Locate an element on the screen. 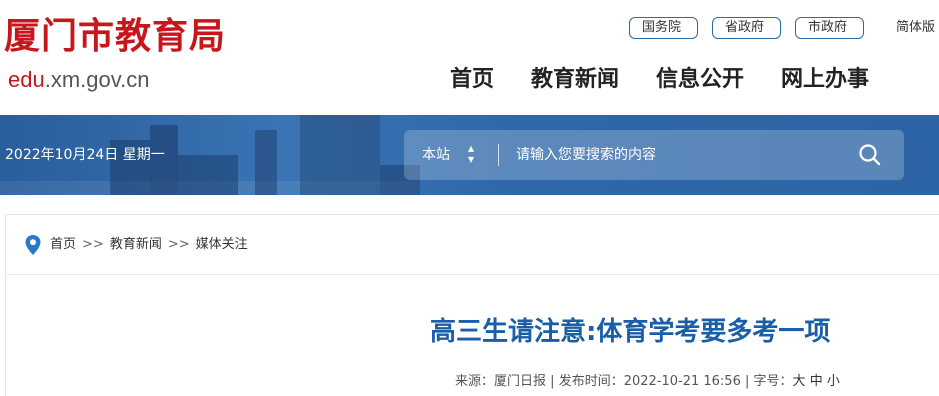 Image resolution: width=939 pixels, height=396 pixels. site-logo-url: edu.xm.gov.cn is located at coordinates (78, 80).